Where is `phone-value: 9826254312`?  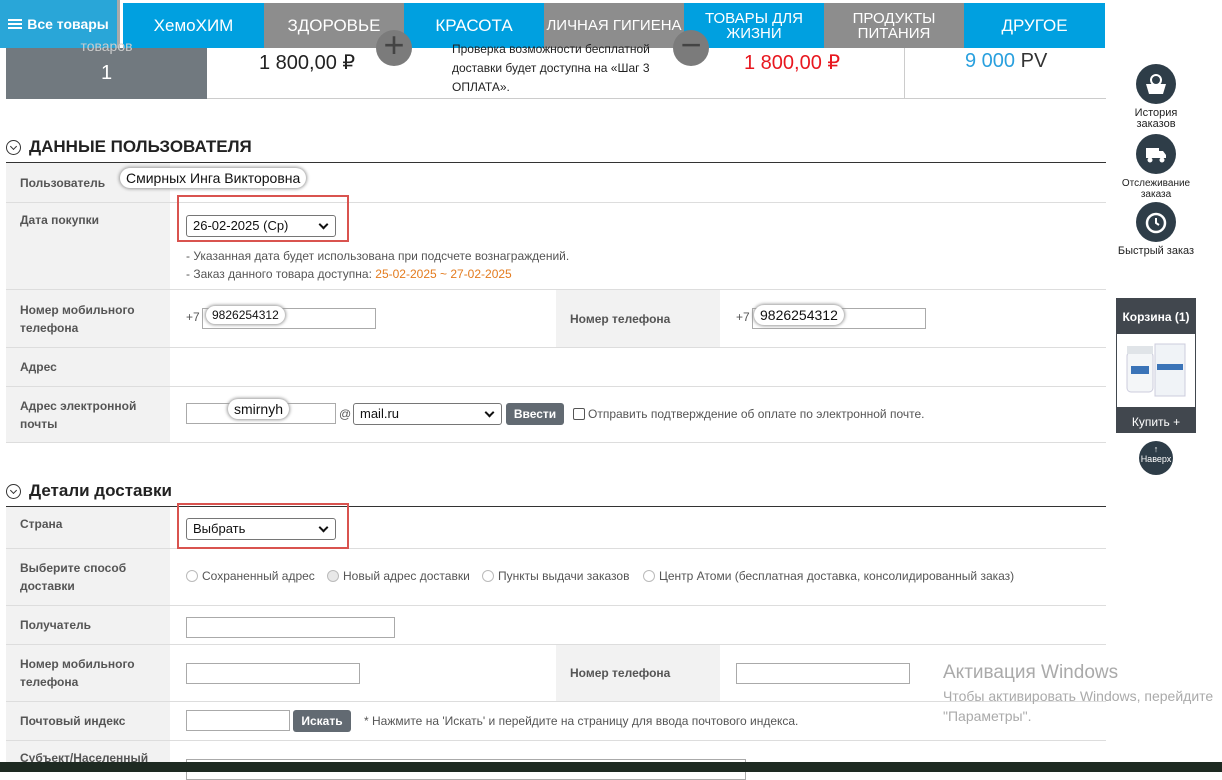
phone-value: 9826254312 is located at coordinates (799, 315).